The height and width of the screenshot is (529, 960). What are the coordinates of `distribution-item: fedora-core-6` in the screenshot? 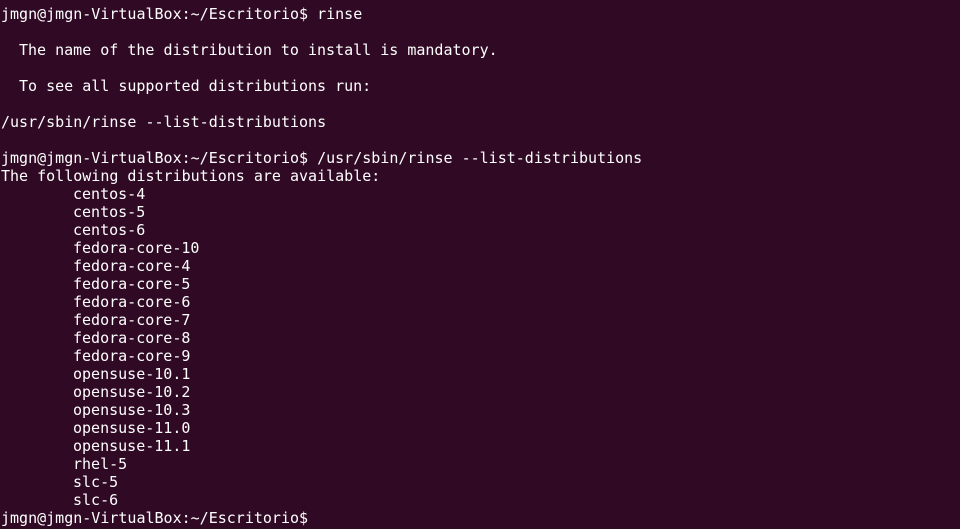 It's located at (132, 302).